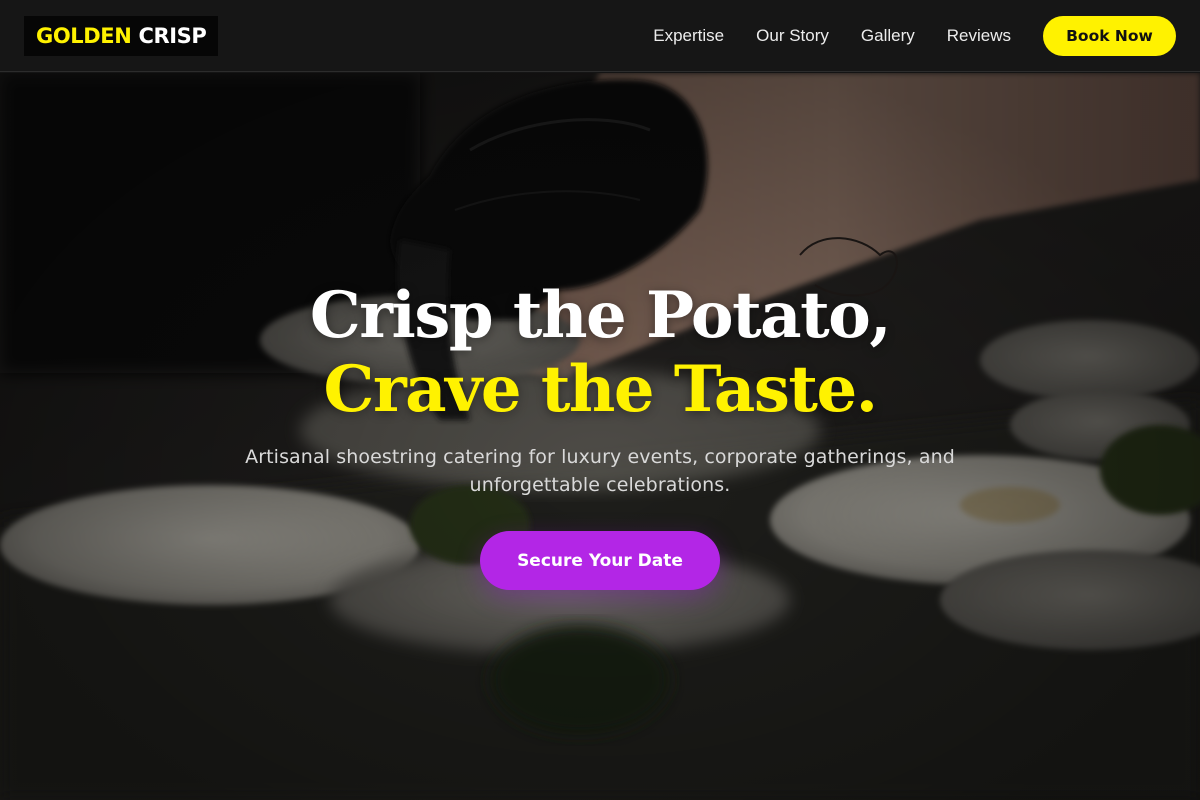  Describe the element at coordinates (84, 35) in the screenshot. I see `brand-logo-part-golden: GOLDEN` at that location.